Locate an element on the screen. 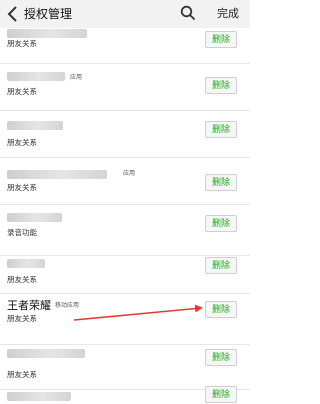 This screenshot has width=320, height=404. list-item-honor-of-kings: 王者荣耀 移动应用 朋友关系 删除 is located at coordinates (125, 319).